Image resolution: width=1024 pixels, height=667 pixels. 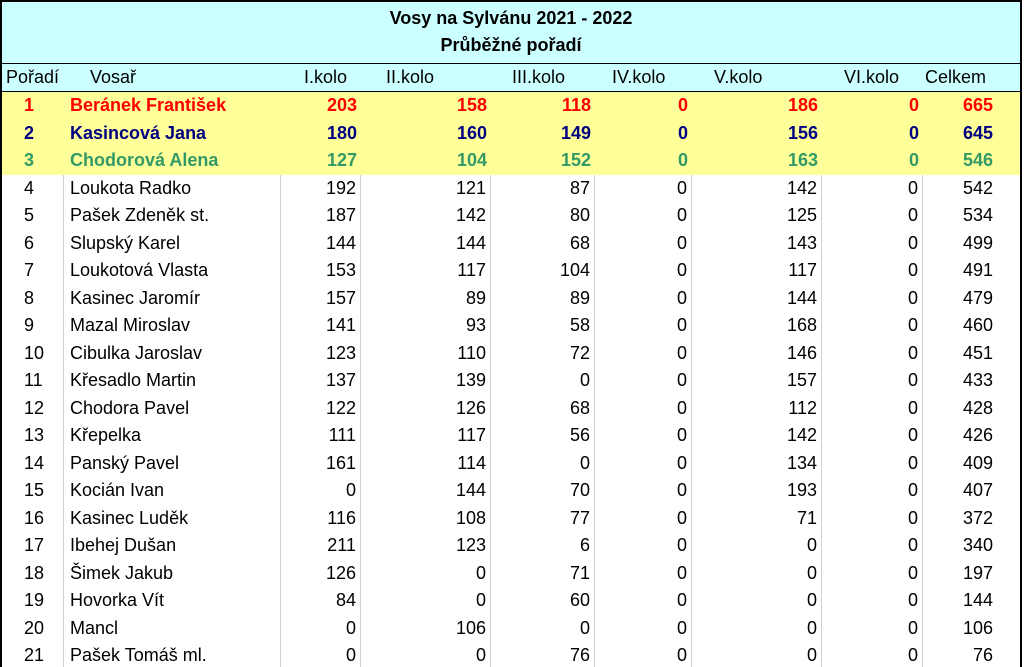 I want to click on cell-k3: 104, so click(x=543, y=271).